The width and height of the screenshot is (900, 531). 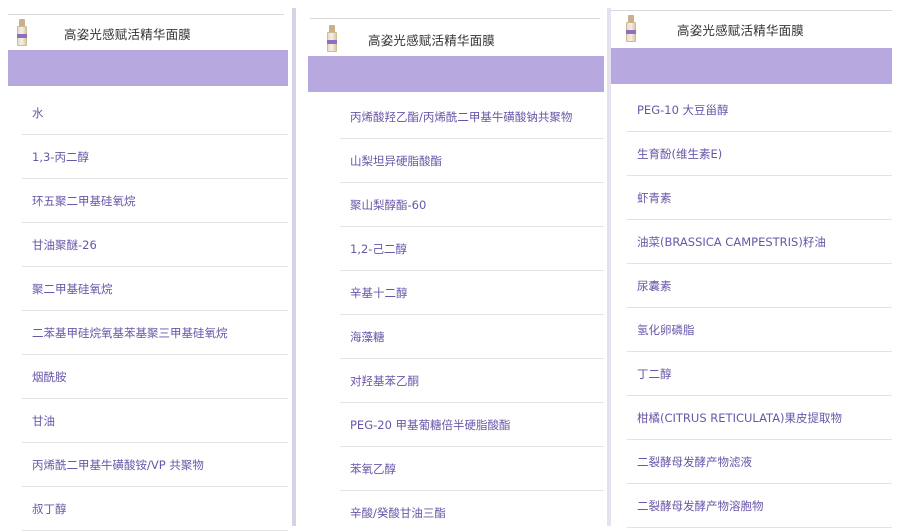 I want to click on list-item: 生育酚(维生素E), so click(x=759, y=154).